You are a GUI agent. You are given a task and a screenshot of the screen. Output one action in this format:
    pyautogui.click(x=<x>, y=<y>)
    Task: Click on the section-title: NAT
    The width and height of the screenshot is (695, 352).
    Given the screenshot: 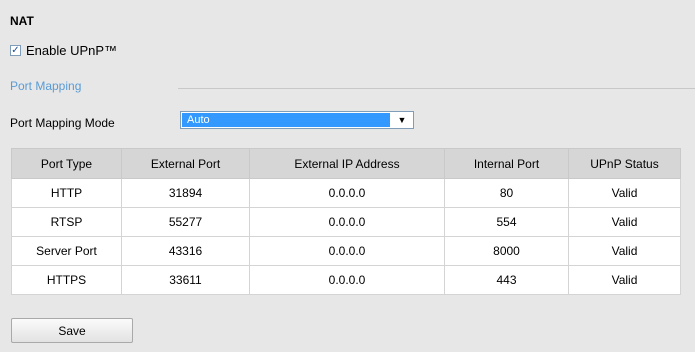 What is the action you would take?
    pyautogui.click(x=22, y=21)
    